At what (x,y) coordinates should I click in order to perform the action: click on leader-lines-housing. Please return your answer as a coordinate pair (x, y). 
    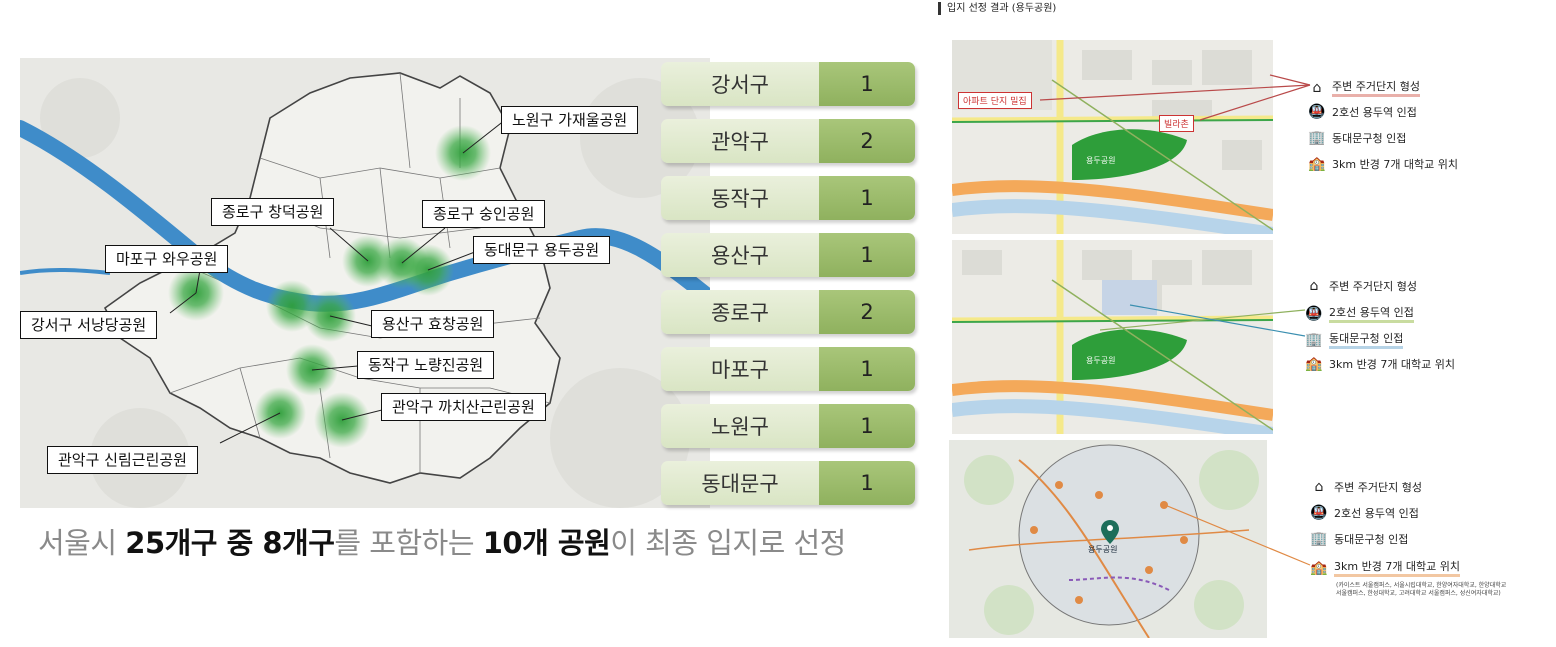
    Looking at the image, I should click on (1175, 97).